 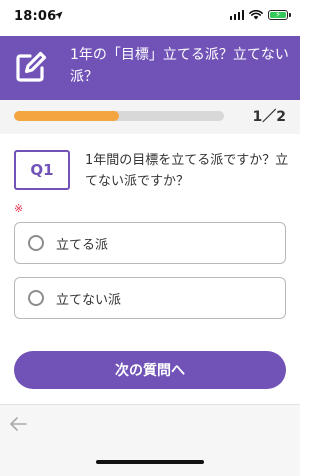 I want to click on survey-header: 1年の「目標」立てる派？立てない派？, so click(x=150, y=68).